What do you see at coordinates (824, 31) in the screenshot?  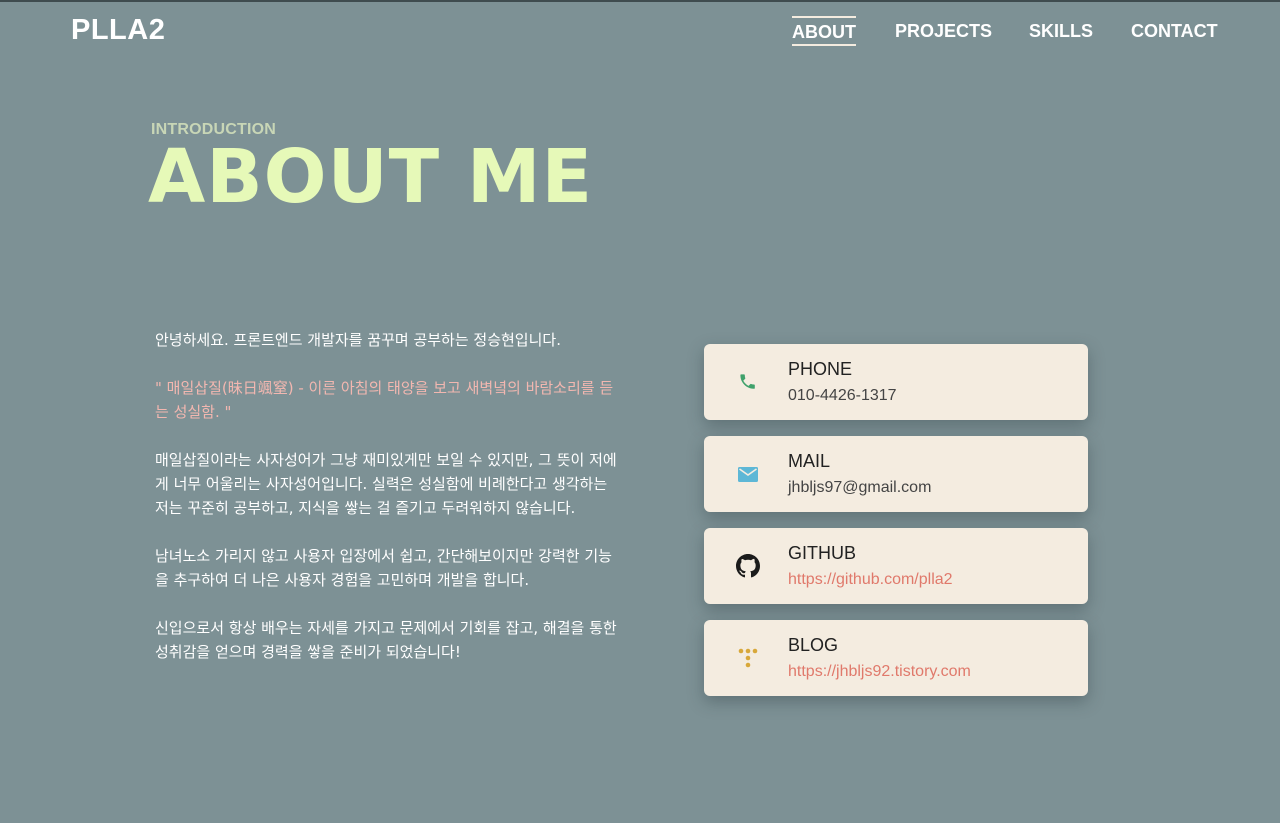 I see `nav-item-about: ABOUT` at bounding box center [824, 31].